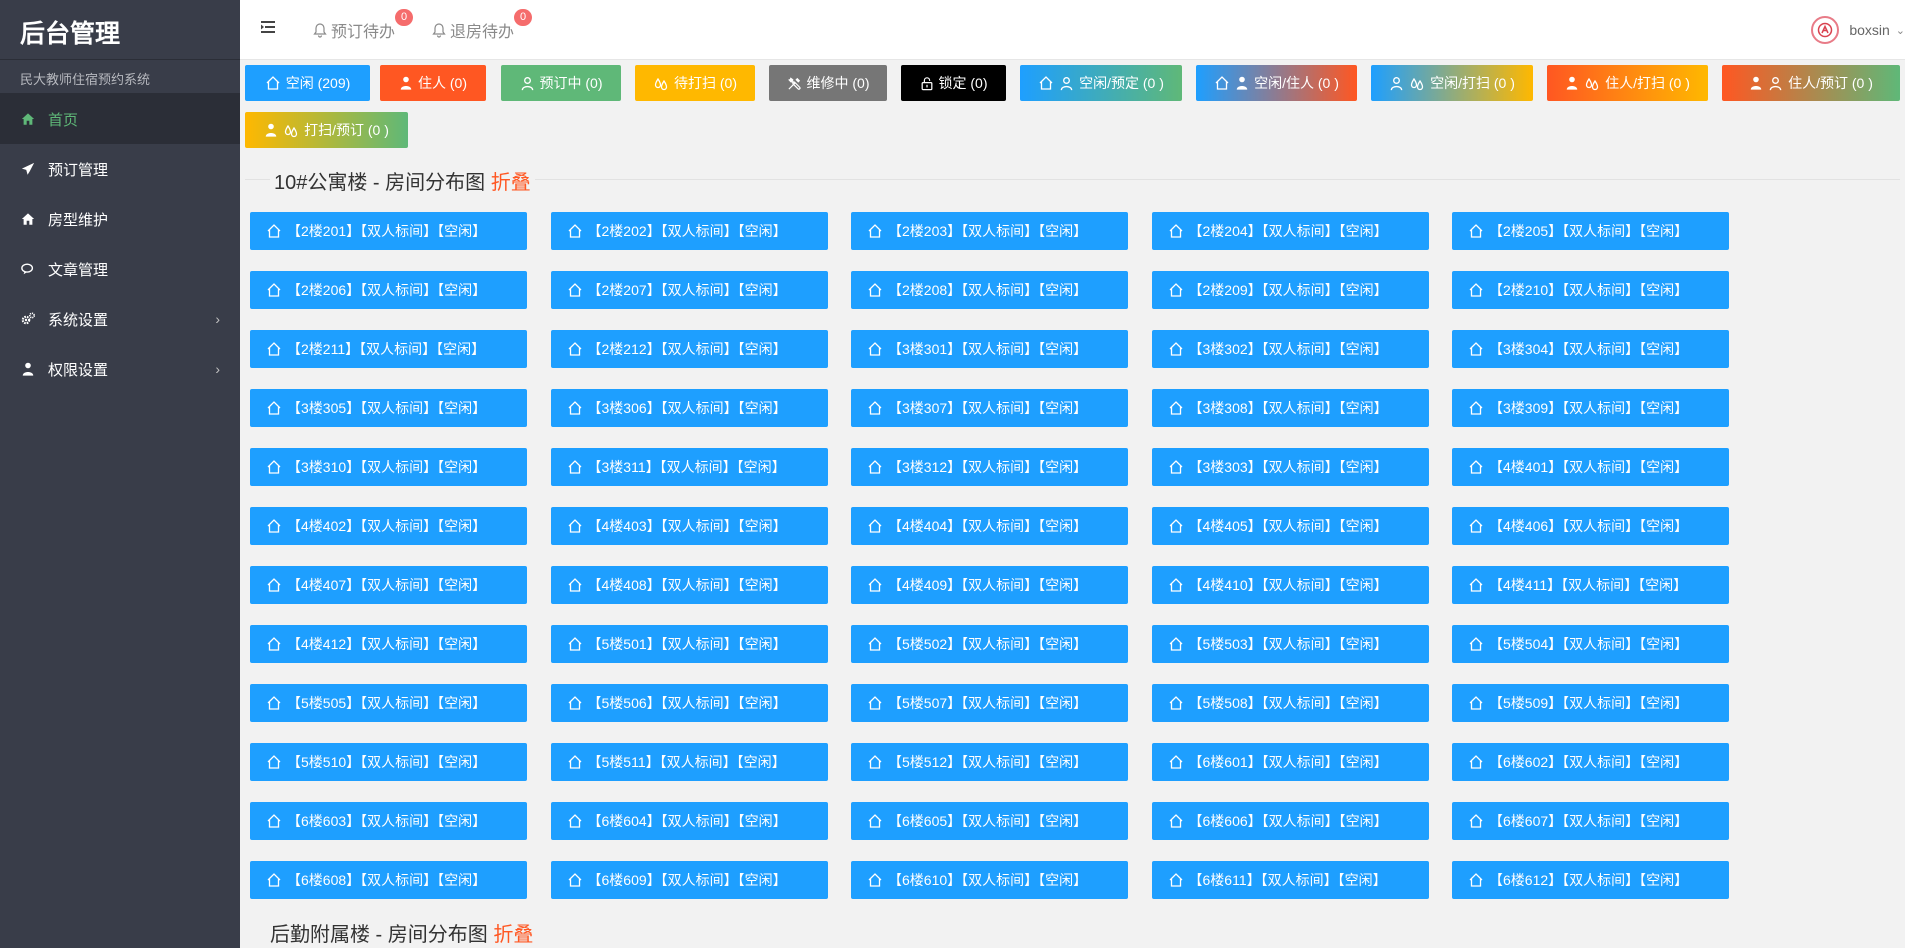  What do you see at coordinates (326, 130) in the screenshot?
I see `legend-button-11: 打扫/预订 (0 )` at bounding box center [326, 130].